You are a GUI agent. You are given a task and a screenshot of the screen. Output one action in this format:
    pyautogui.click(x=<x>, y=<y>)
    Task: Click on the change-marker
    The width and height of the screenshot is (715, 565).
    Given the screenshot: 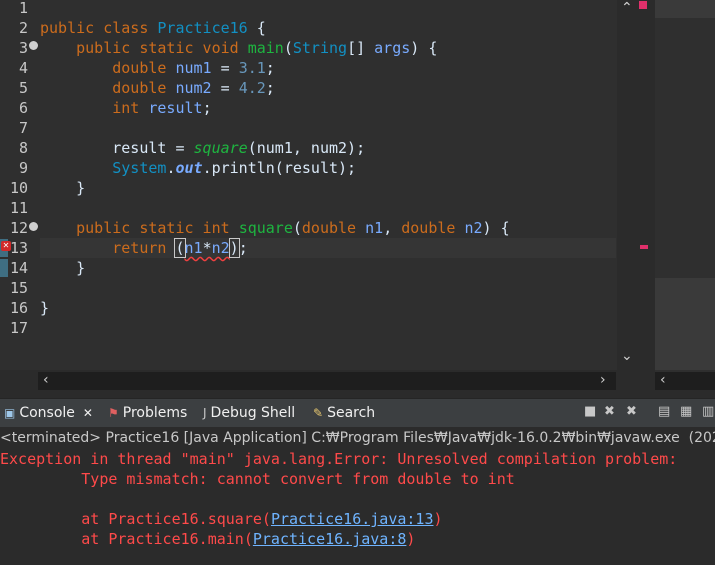 What is the action you would take?
    pyautogui.click(x=4, y=268)
    